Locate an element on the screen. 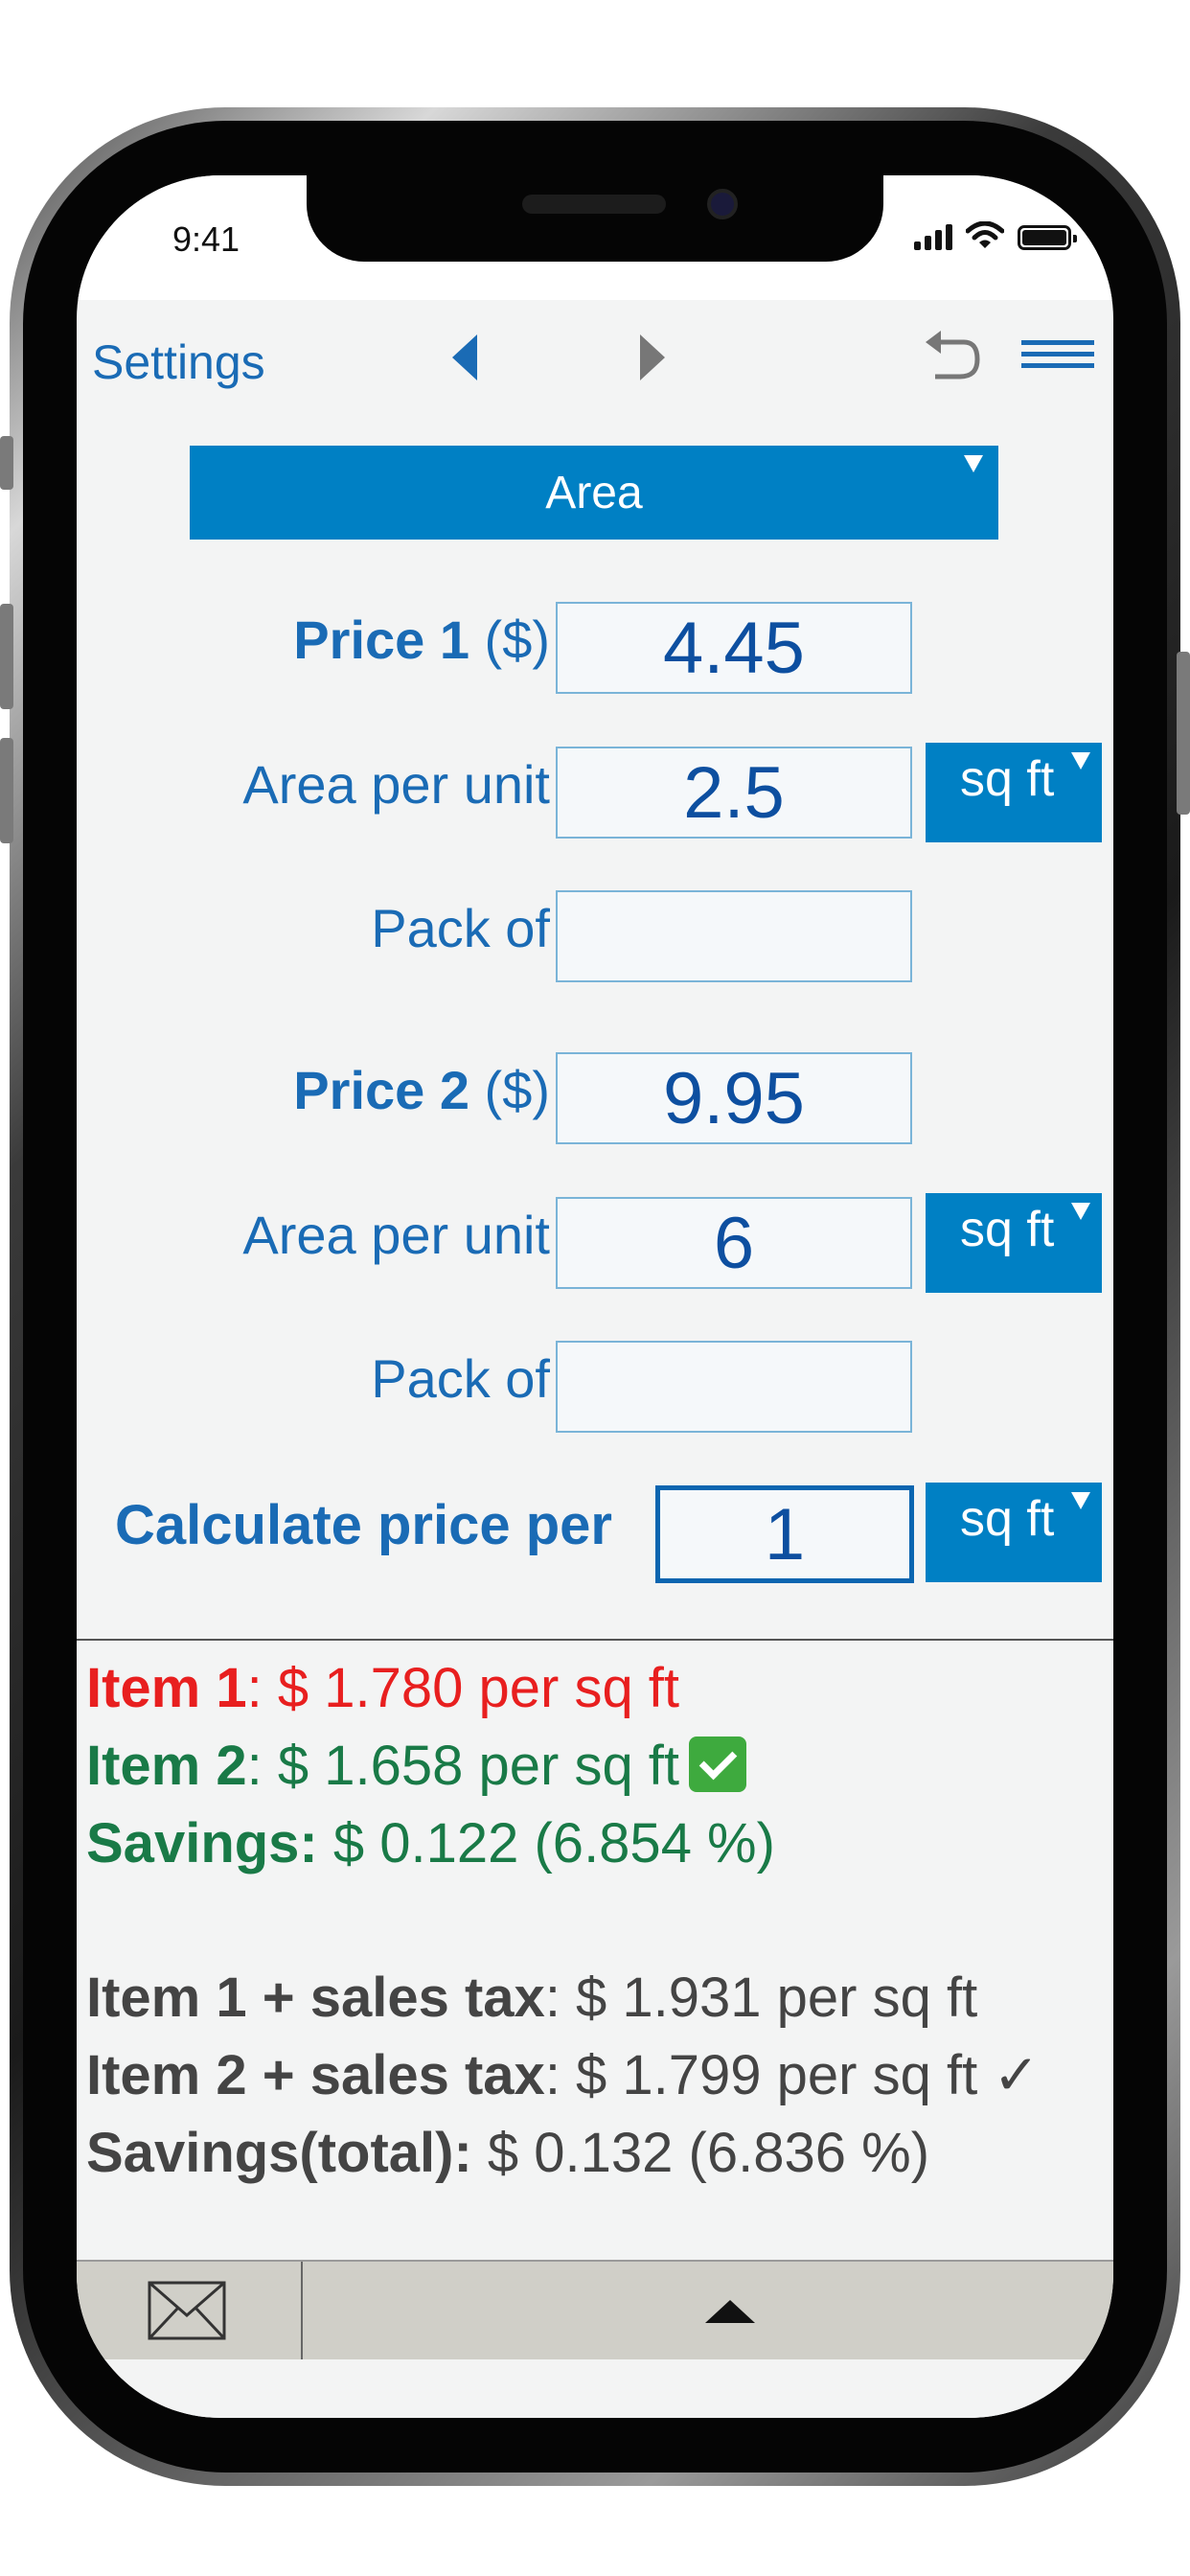  item2-tax-label: Item 2 + sales tax is located at coordinates (316, 2075).